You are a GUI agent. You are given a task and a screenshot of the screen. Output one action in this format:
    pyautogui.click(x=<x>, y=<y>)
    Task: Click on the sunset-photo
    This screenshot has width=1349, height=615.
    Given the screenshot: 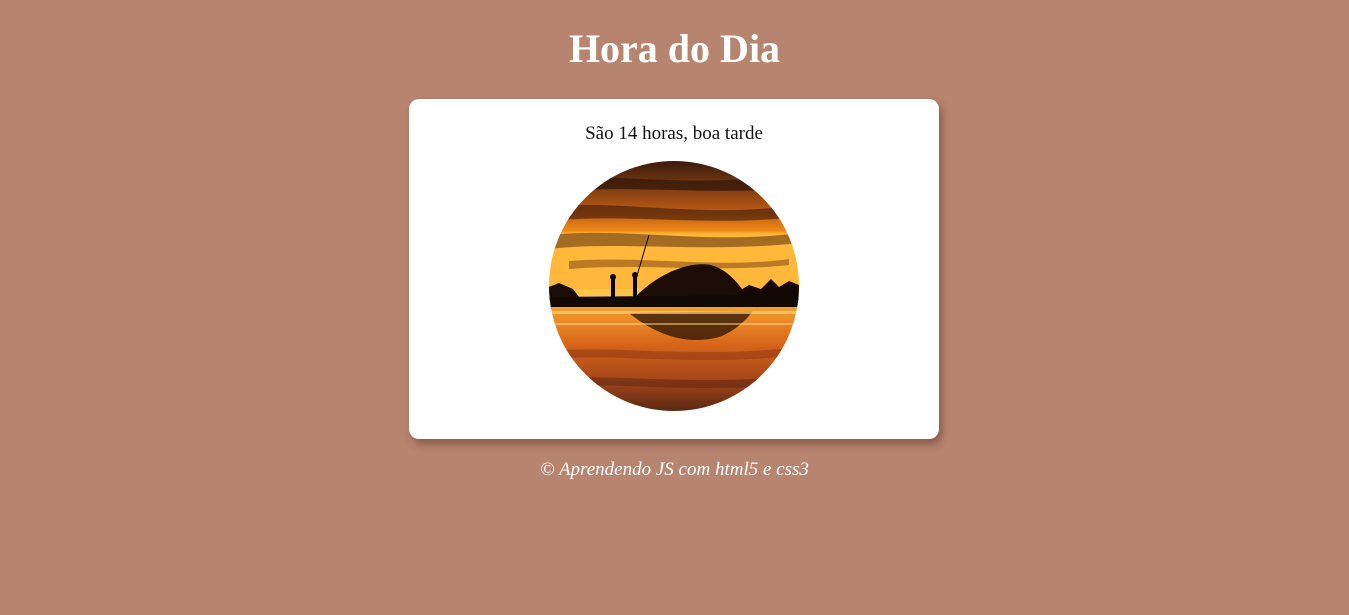 What is the action you would take?
    pyautogui.click(x=674, y=286)
    